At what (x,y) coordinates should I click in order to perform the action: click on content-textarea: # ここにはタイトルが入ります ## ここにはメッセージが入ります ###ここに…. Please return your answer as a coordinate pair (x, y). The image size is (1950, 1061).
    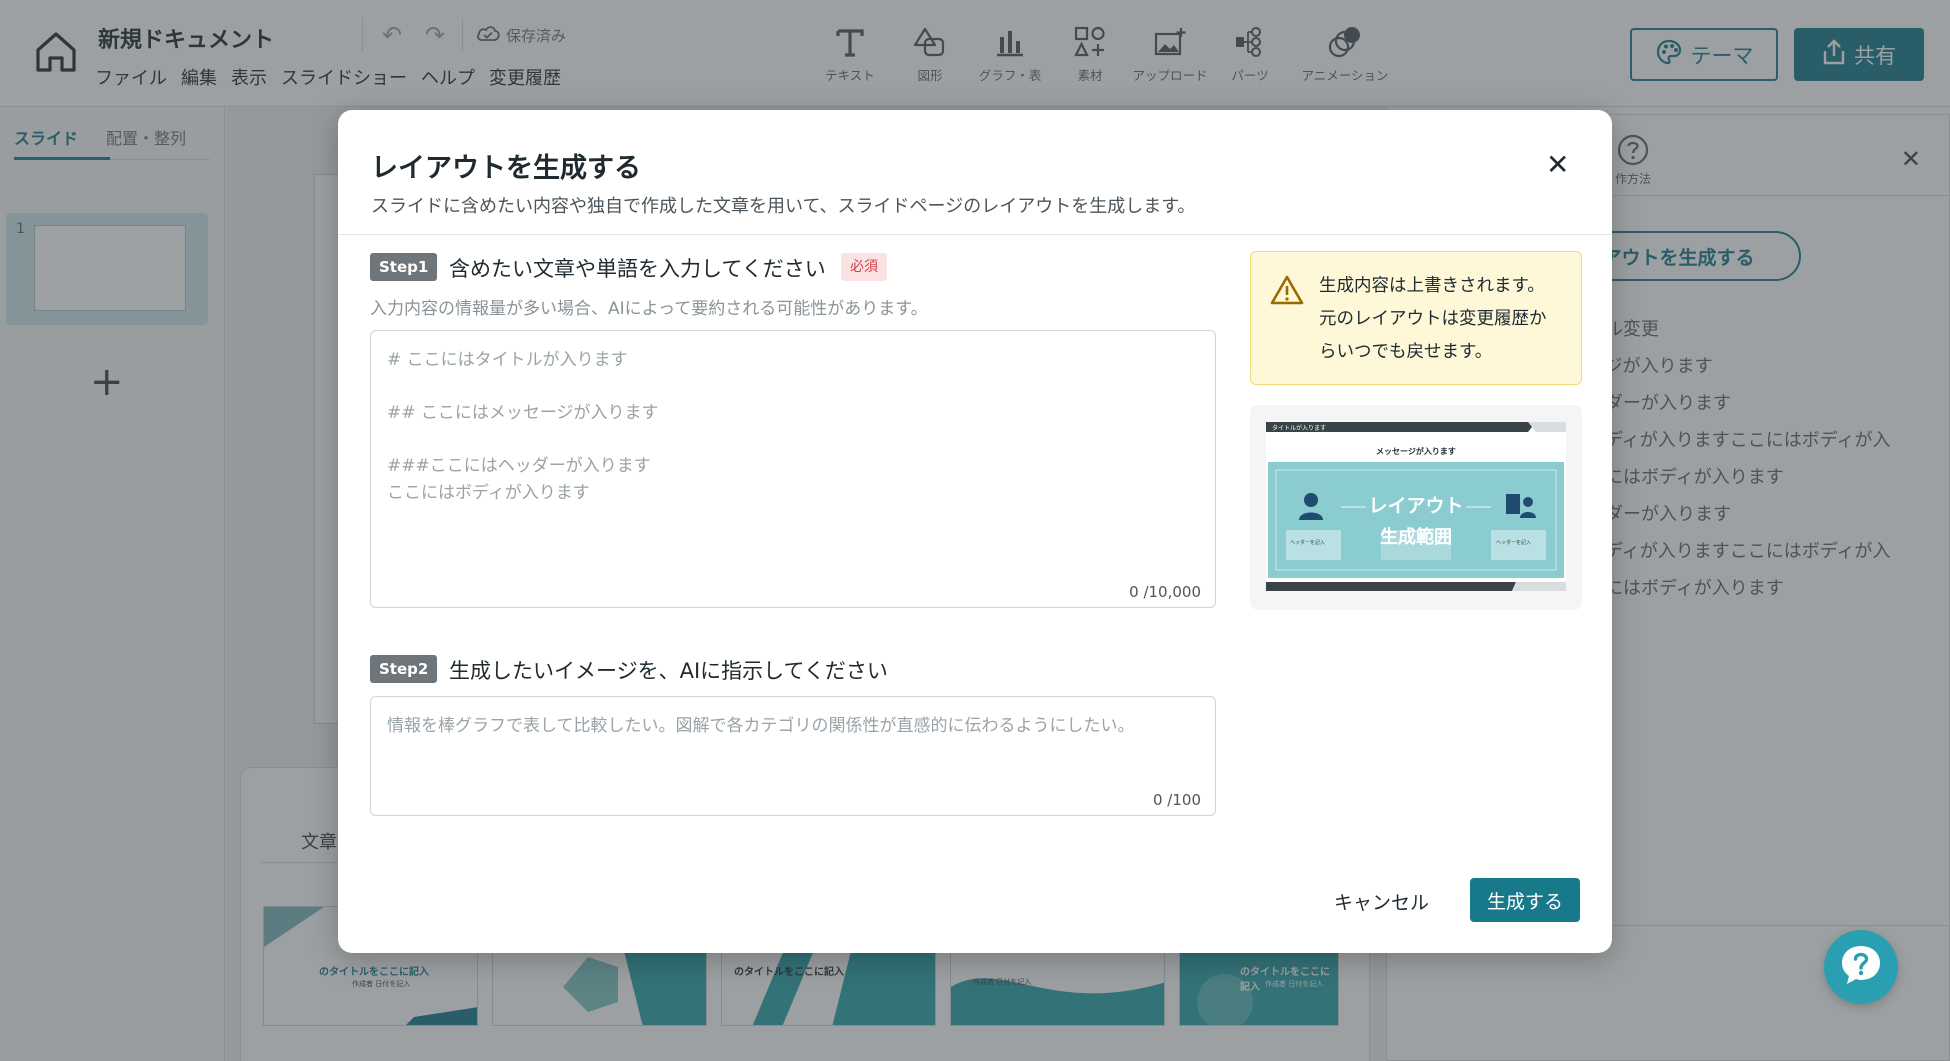
    Looking at the image, I should click on (793, 469).